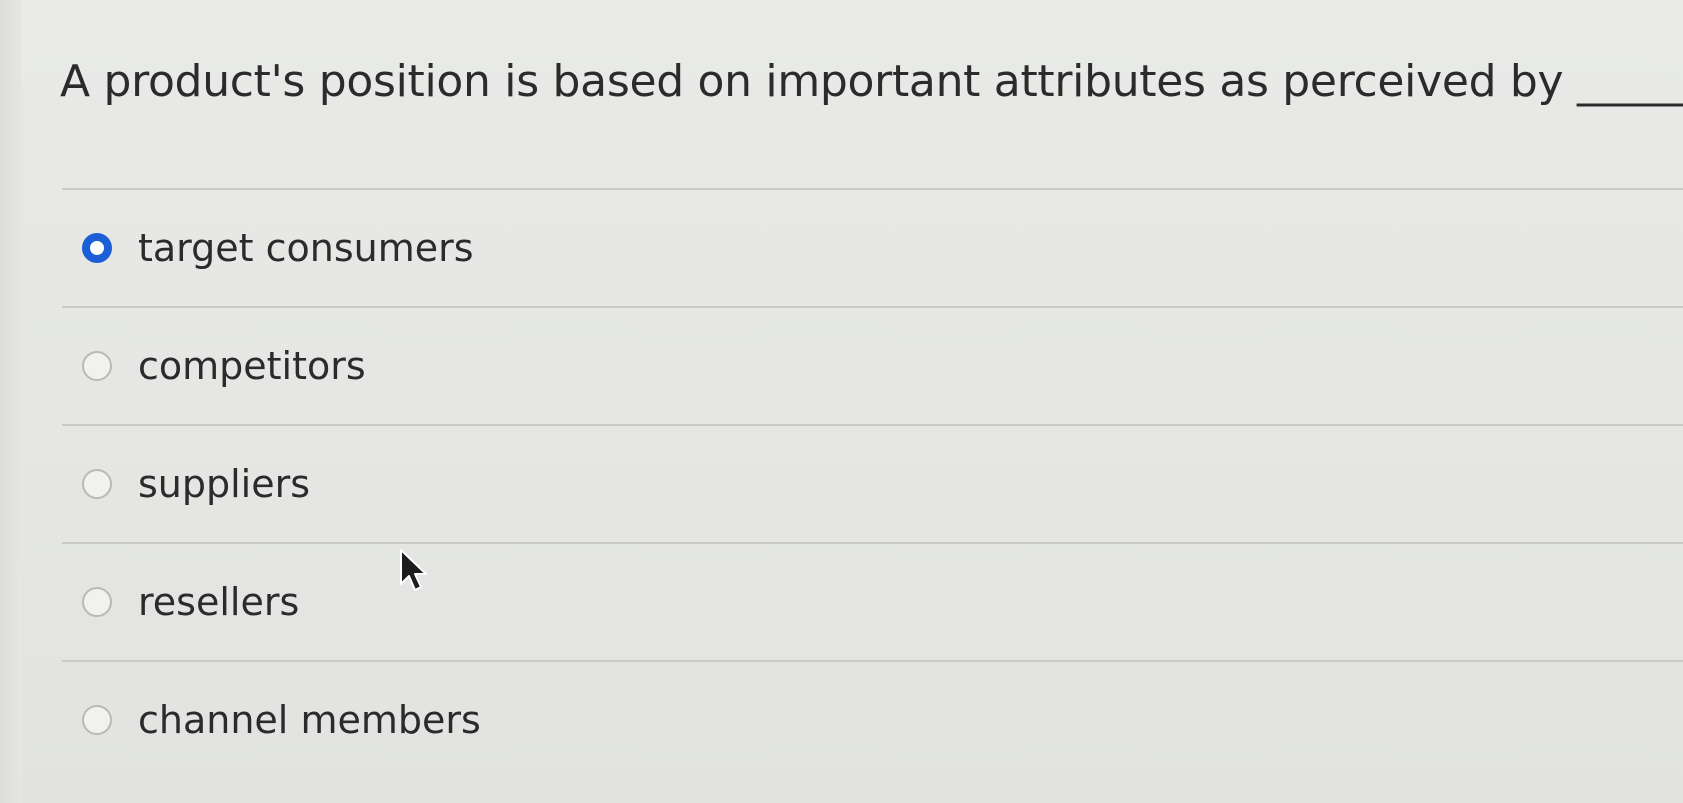  What do you see at coordinates (252, 366) in the screenshot?
I see `option-label: competitors` at bounding box center [252, 366].